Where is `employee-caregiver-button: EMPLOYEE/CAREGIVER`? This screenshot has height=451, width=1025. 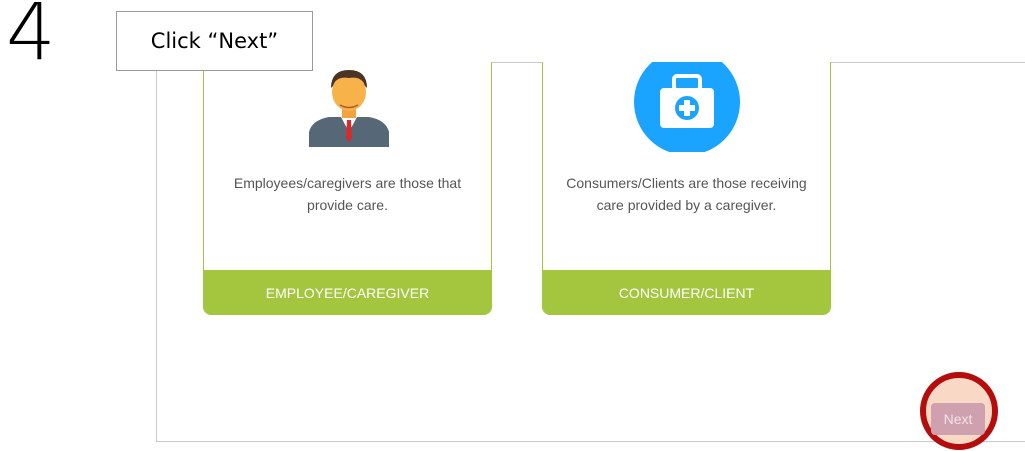 employee-caregiver-button: EMPLOYEE/CAREGIVER is located at coordinates (347, 292).